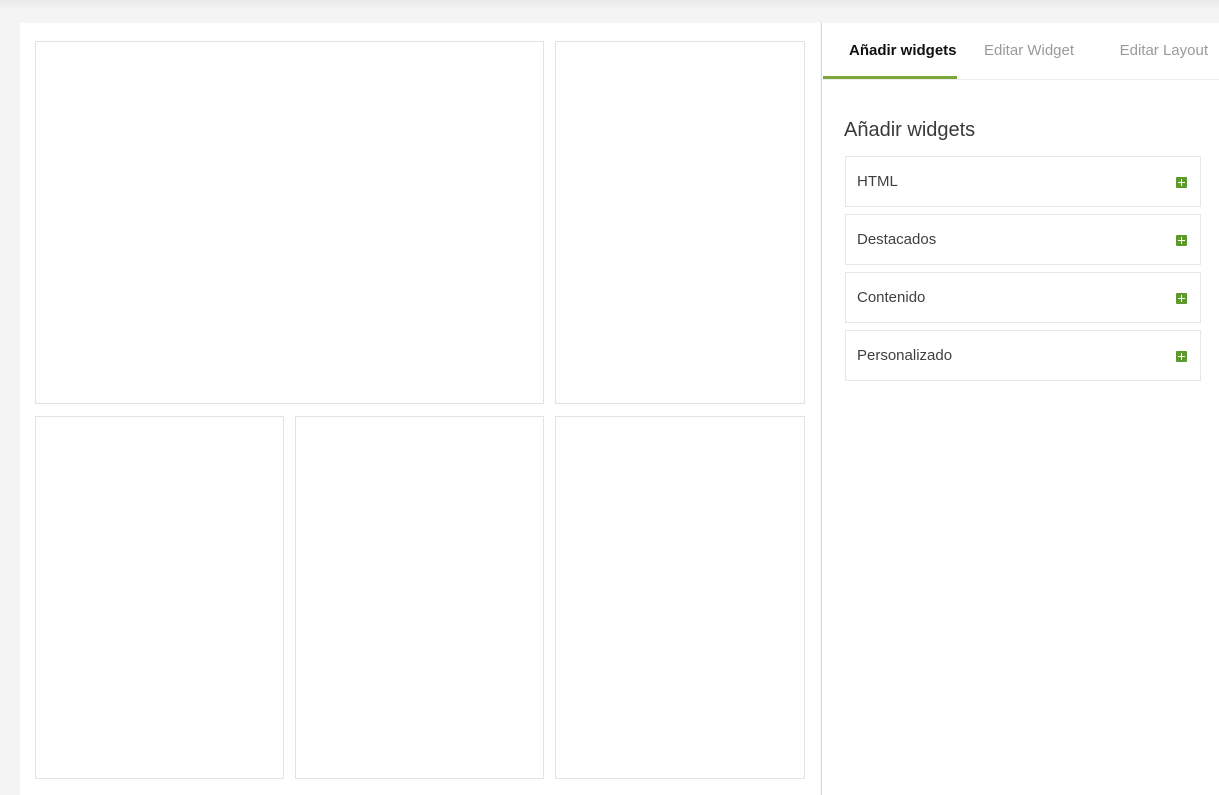 This screenshot has width=1219, height=795. Describe the element at coordinates (1153, 51) in the screenshot. I see `tab-edit-layout: Editar Layout` at that location.